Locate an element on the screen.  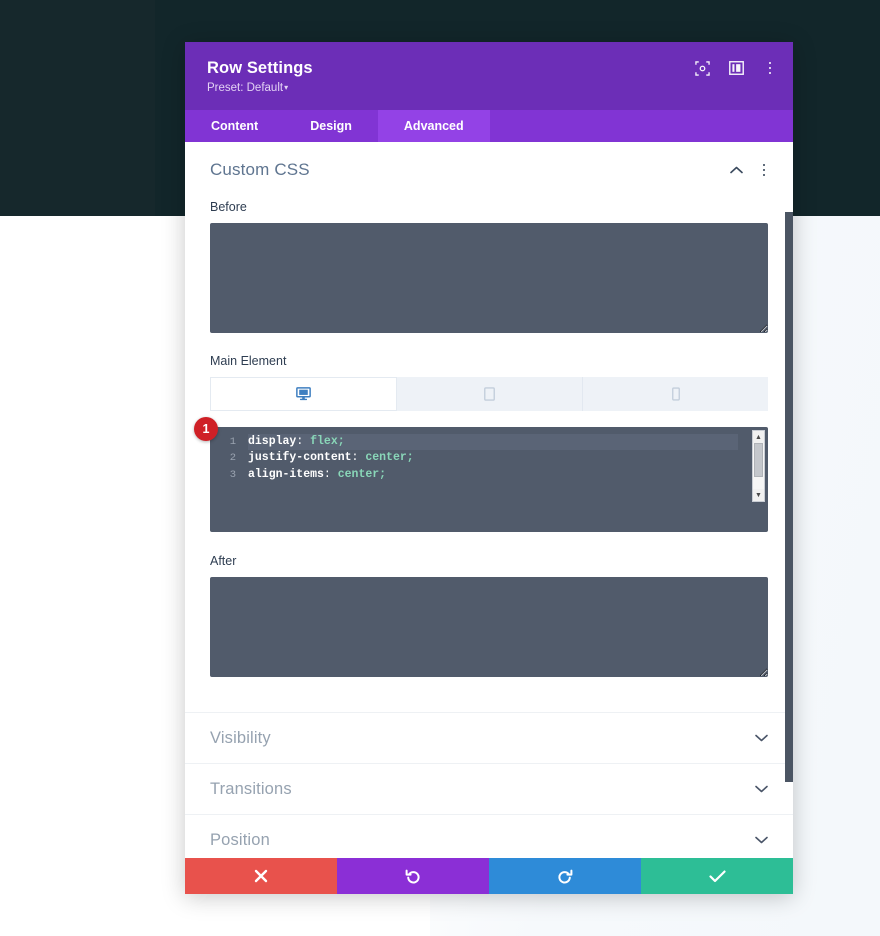
tab-content: Content is located at coordinates (234, 126).